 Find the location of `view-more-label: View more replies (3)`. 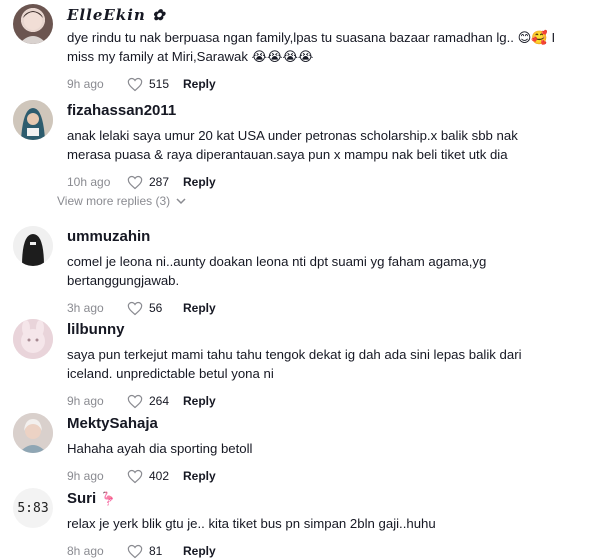

view-more-label: View more replies (3) is located at coordinates (114, 201).